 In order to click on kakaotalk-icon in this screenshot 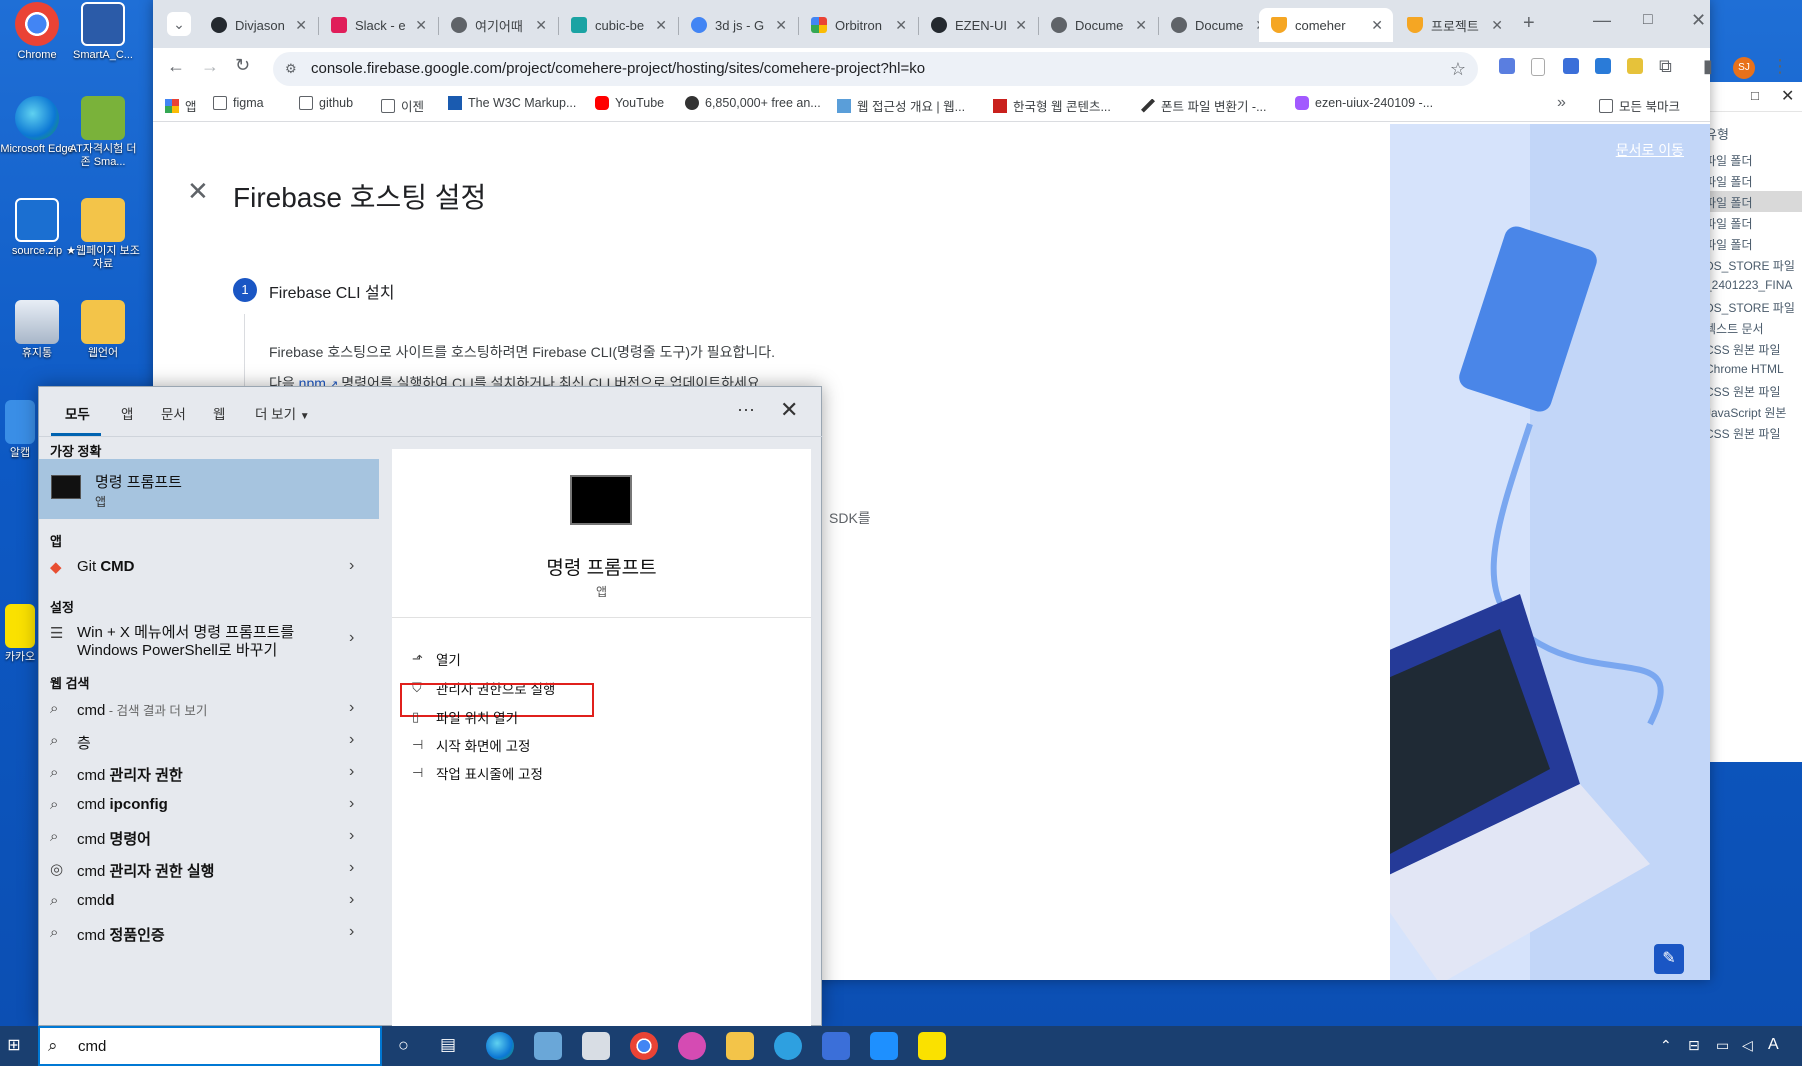, I will do `click(932, 1046)`.